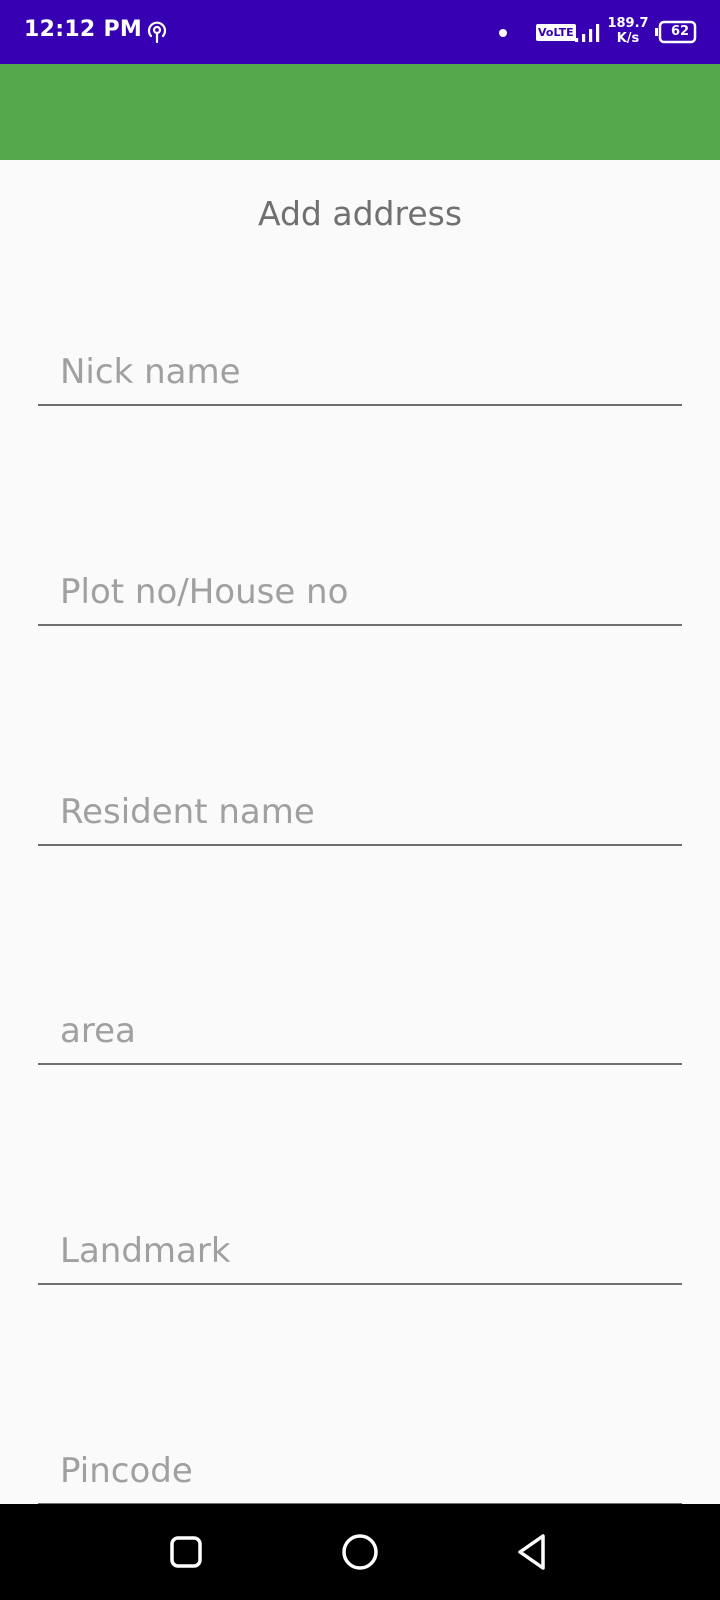 This screenshot has height=1600, width=720. I want to click on resident-name-field, so click(360, 815).